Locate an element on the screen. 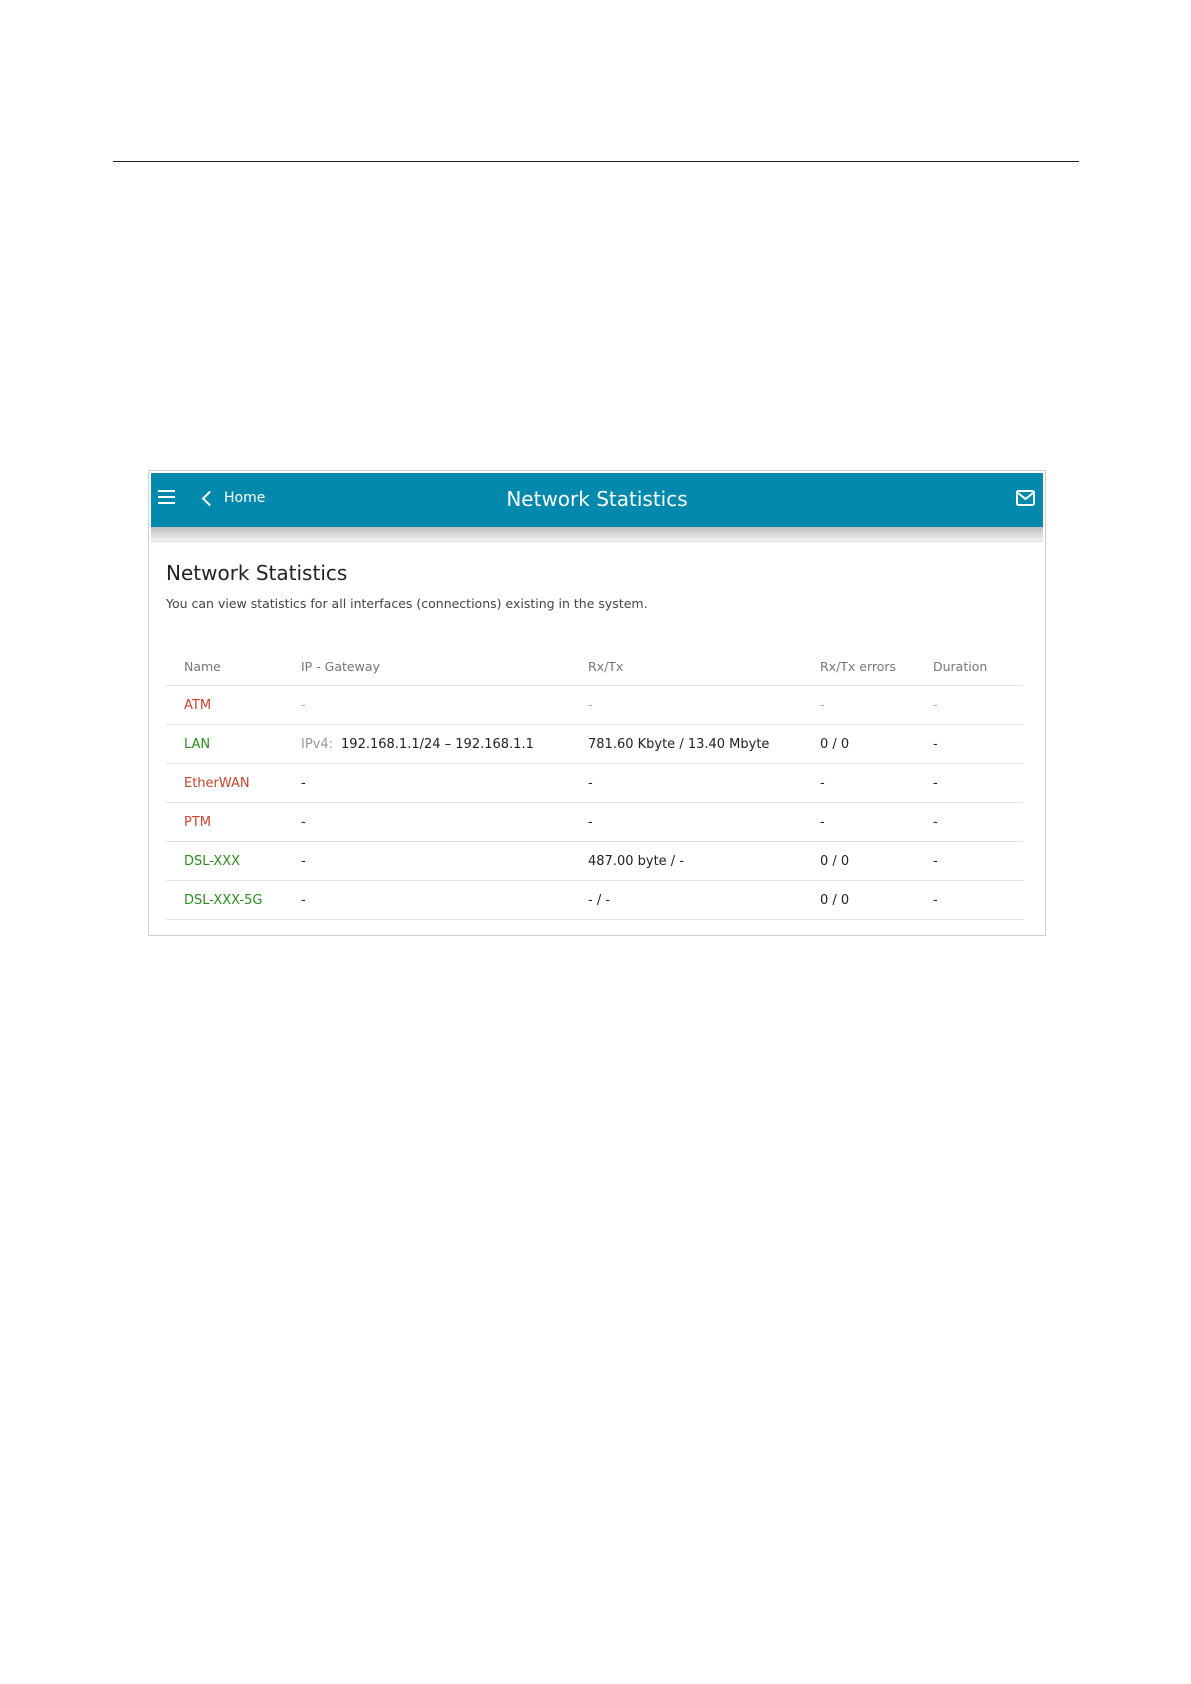  back-link-label: Home is located at coordinates (245, 498).